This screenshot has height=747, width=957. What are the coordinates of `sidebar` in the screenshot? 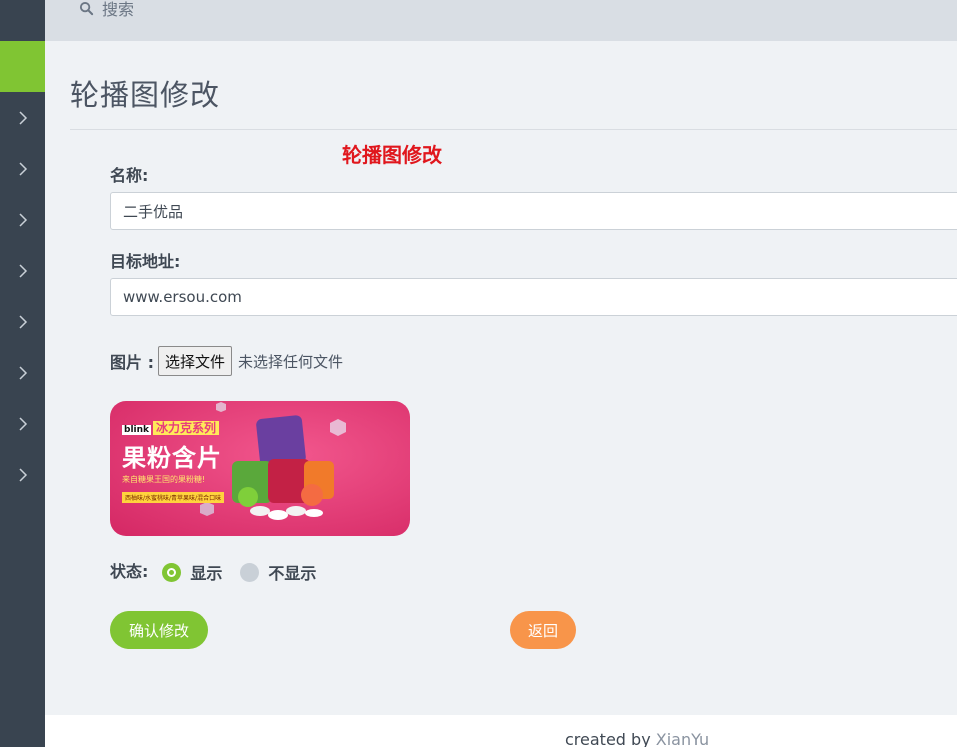 It's located at (22, 373).